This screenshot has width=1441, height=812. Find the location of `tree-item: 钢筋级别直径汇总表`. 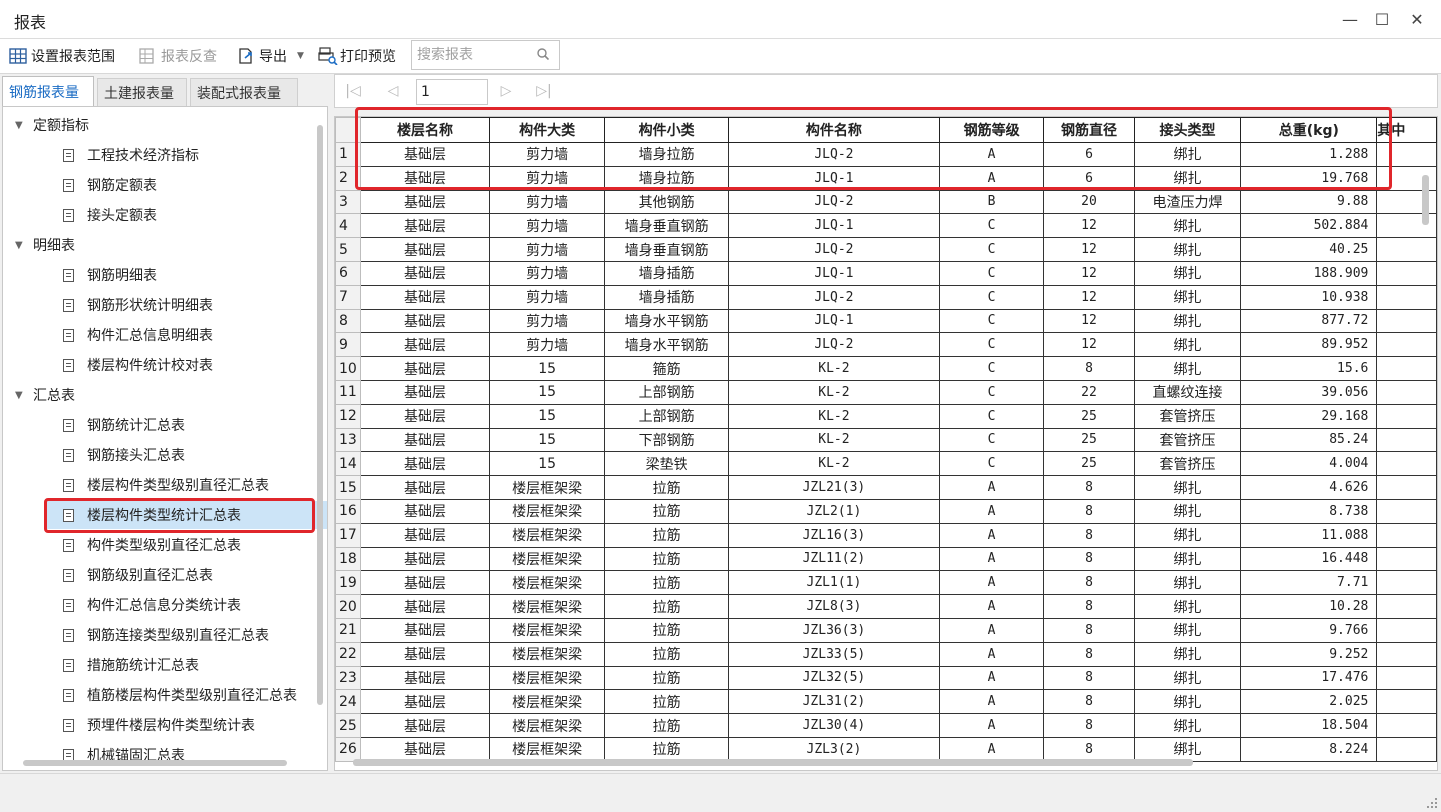

tree-item: 钢筋级别直径汇总表 is located at coordinates (186, 575).